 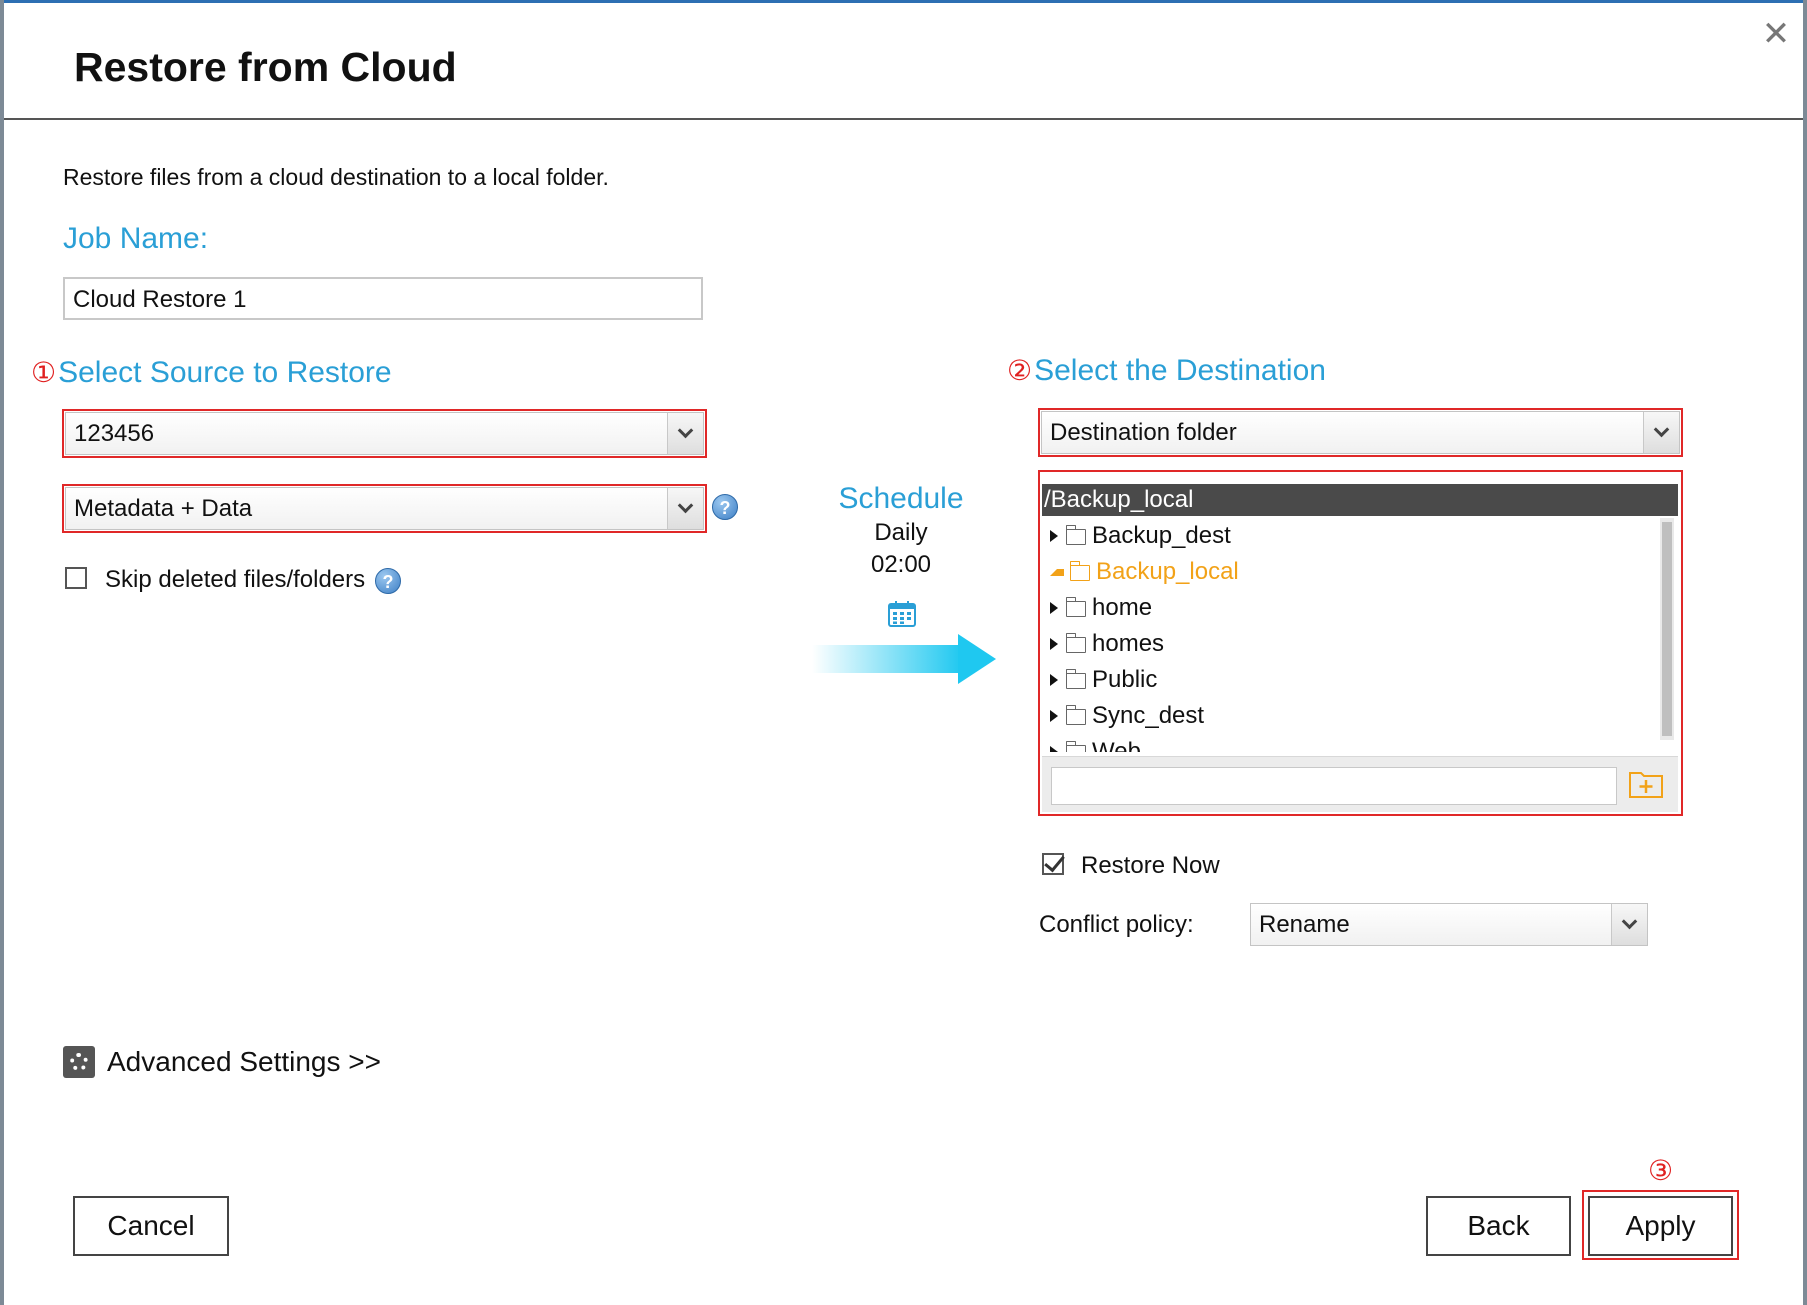 I want to click on folder-item: Web, so click(x=1349, y=743).